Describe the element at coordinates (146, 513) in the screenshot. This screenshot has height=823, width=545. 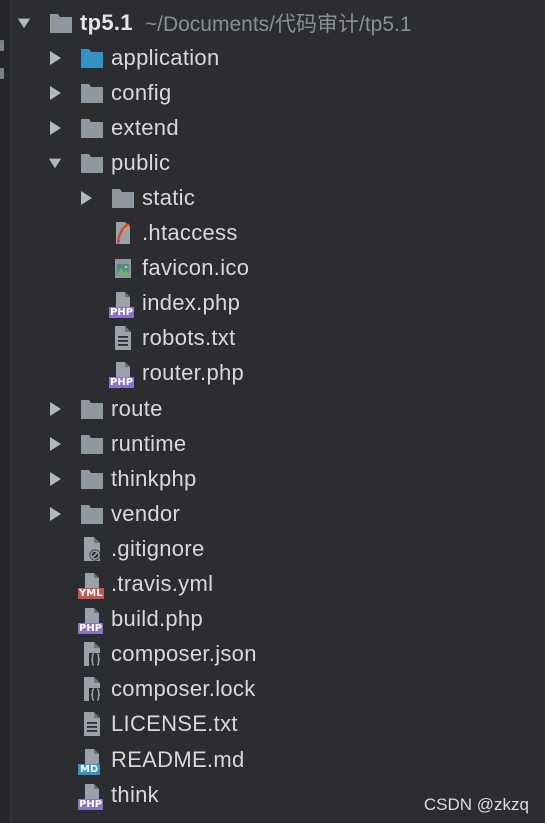
I see `tree-item-label: vendor` at that location.